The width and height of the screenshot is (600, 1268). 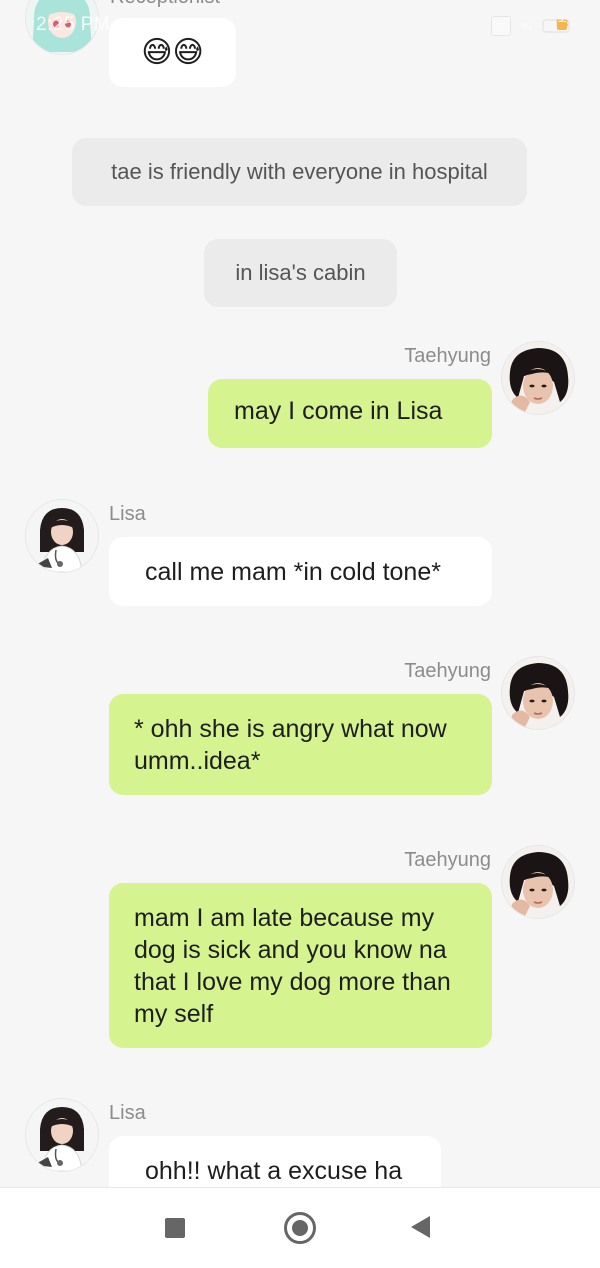 I want to click on status-icons: ▫ 4G 53, so click(x=530, y=26).